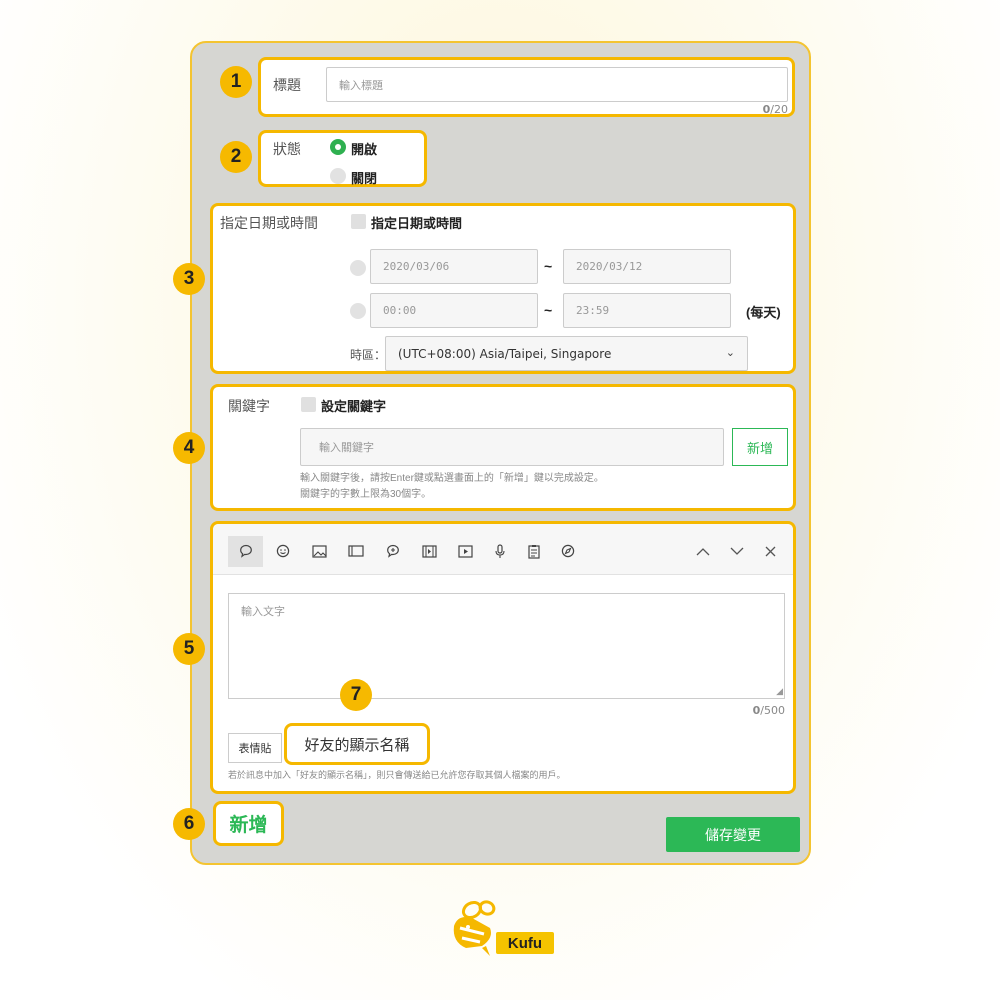  What do you see at coordinates (263, 611) in the screenshot?
I see `message-placeholder: 輸入文字` at bounding box center [263, 611].